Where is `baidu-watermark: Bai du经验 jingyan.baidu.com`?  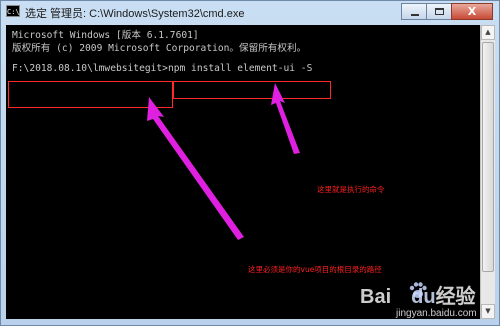
baidu-watermark: Bai du经验 jingyan.baidu.com is located at coordinates (428, 297).